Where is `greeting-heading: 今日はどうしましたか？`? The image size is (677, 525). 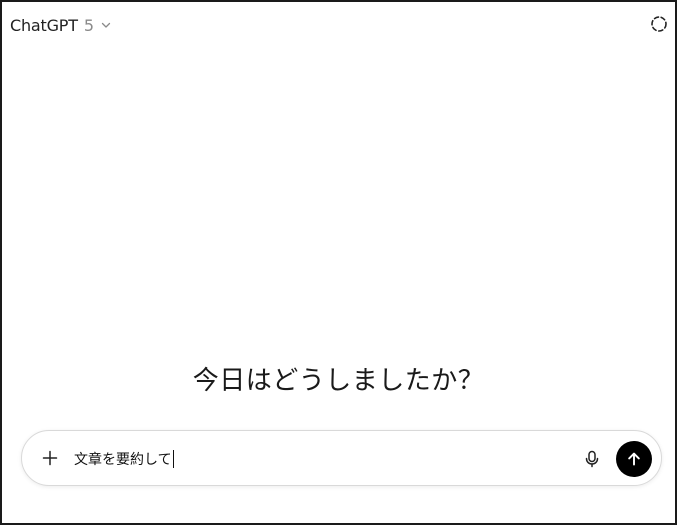
greeting-heading: 今日はどうしましたか？ is located at coordinates (338, 381).